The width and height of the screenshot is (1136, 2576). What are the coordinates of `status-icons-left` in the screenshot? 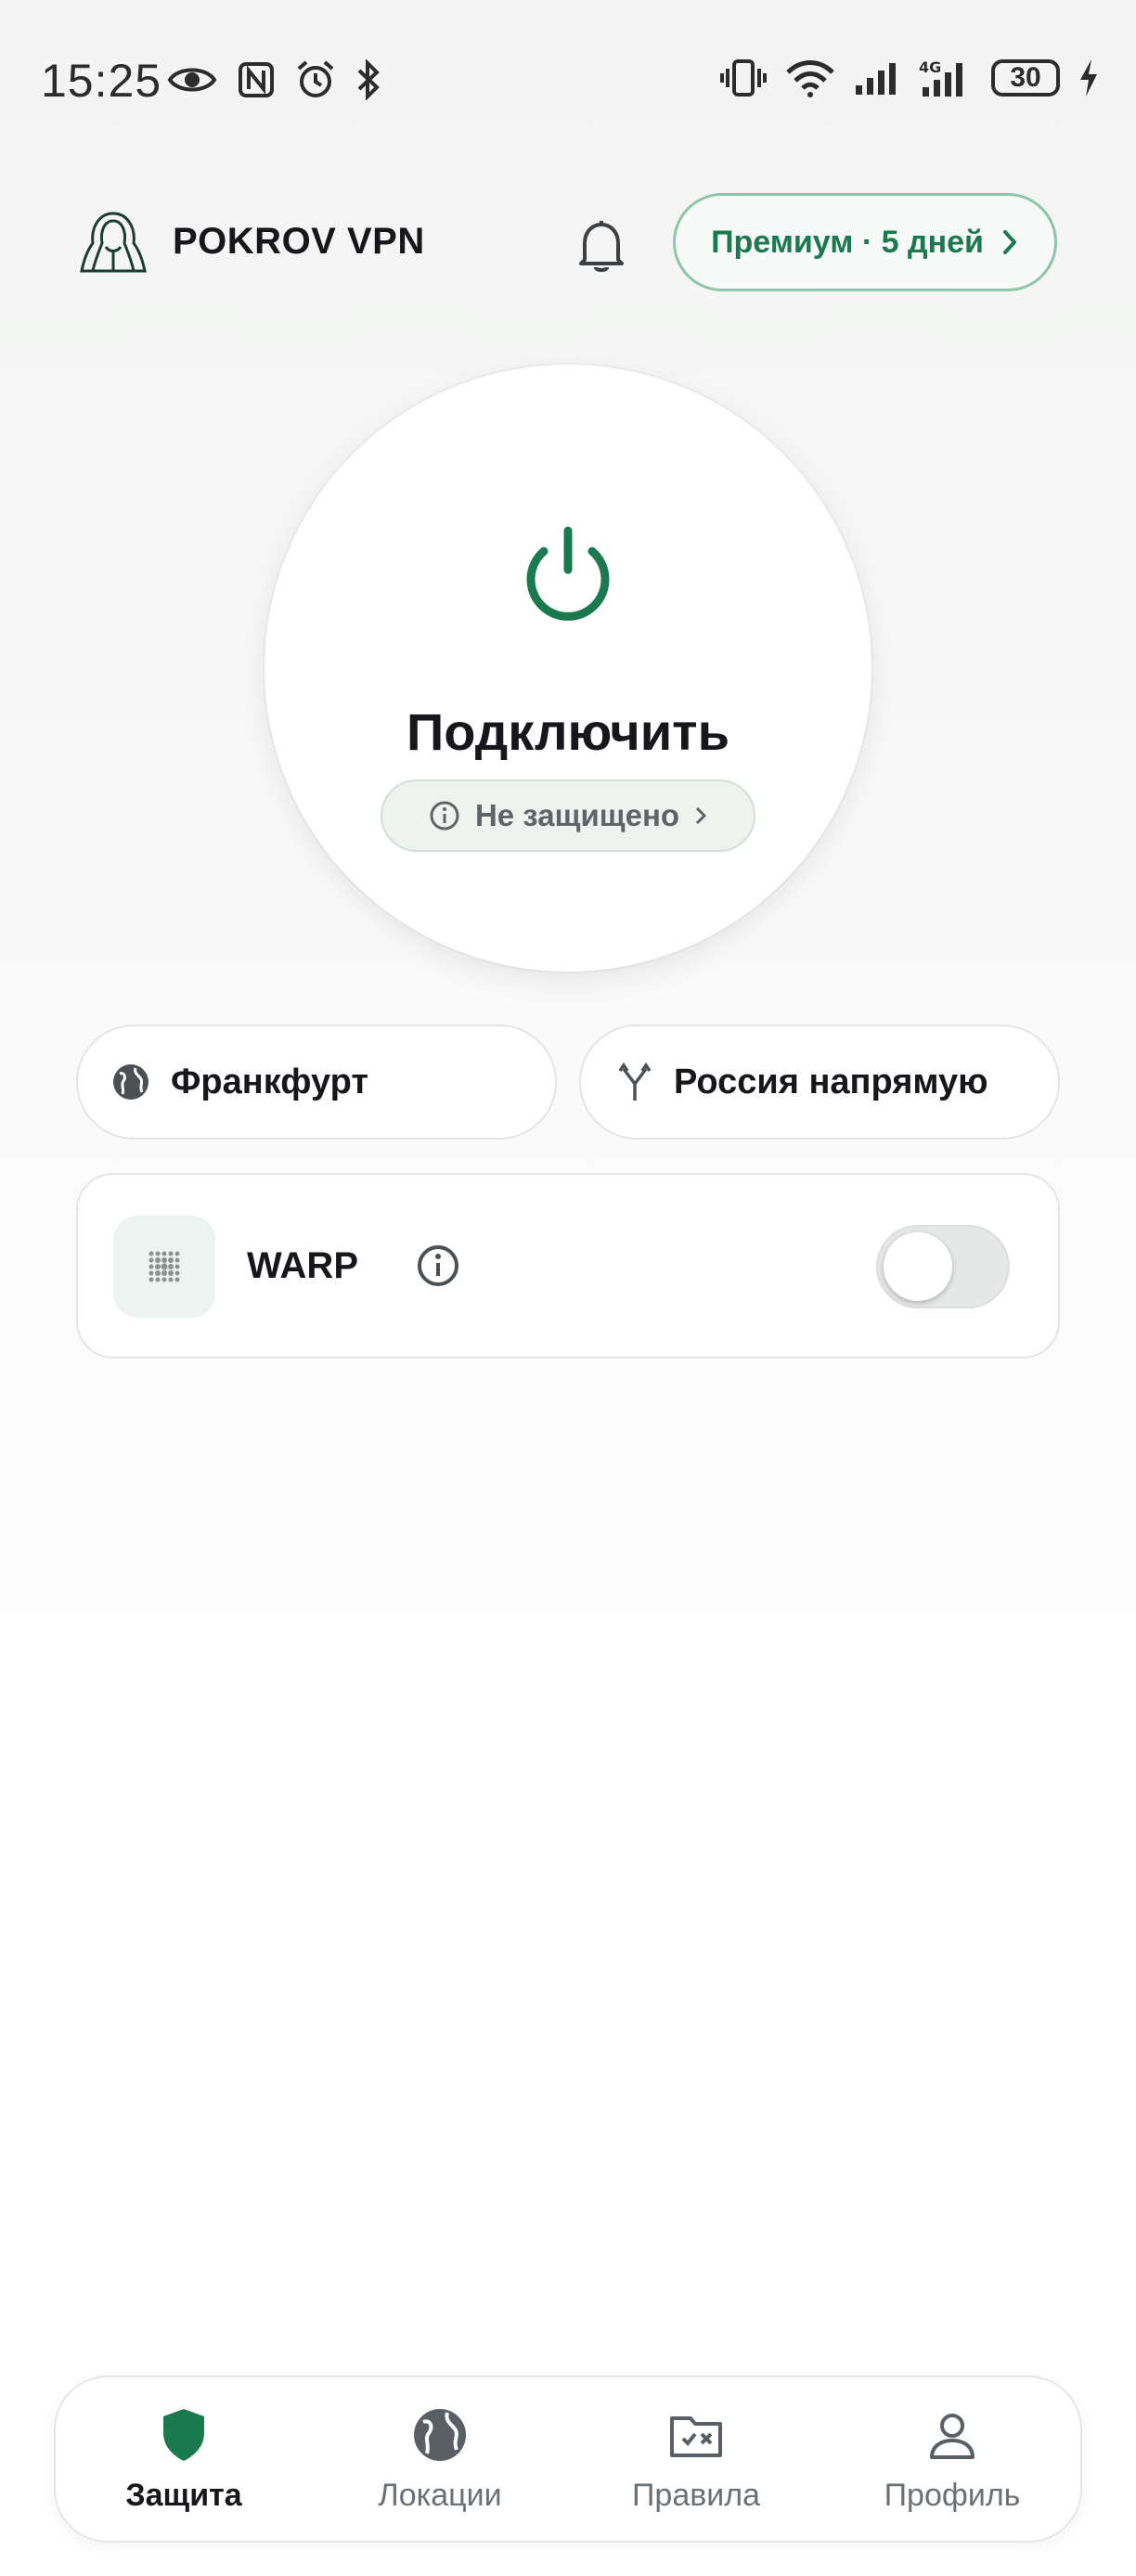 It's located at (274, 79).